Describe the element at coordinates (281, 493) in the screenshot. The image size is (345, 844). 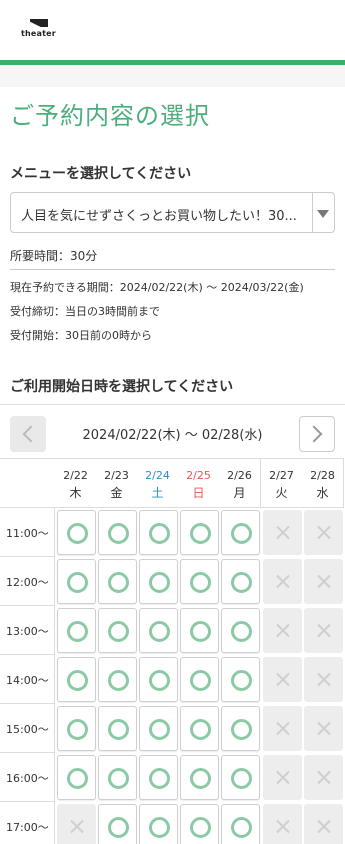
I see `day-weekday: 火` at that location.